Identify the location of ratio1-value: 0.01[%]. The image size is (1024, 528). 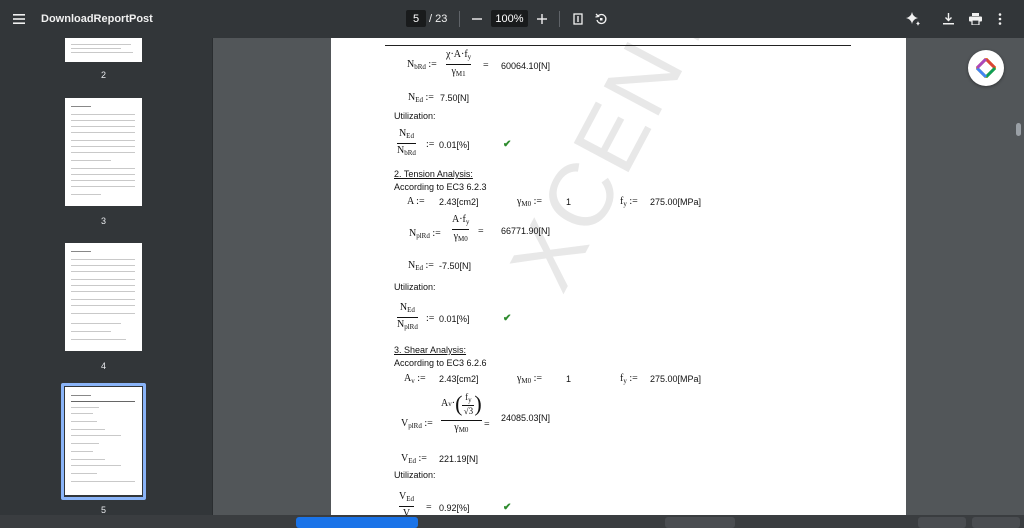
(454, 145).